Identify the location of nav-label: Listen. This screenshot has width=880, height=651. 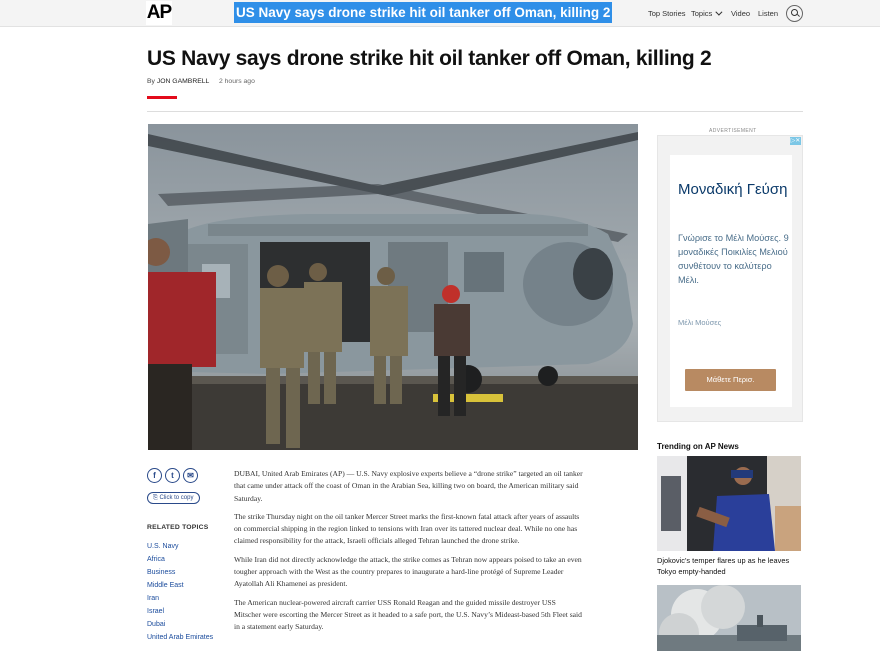
(768, 13).